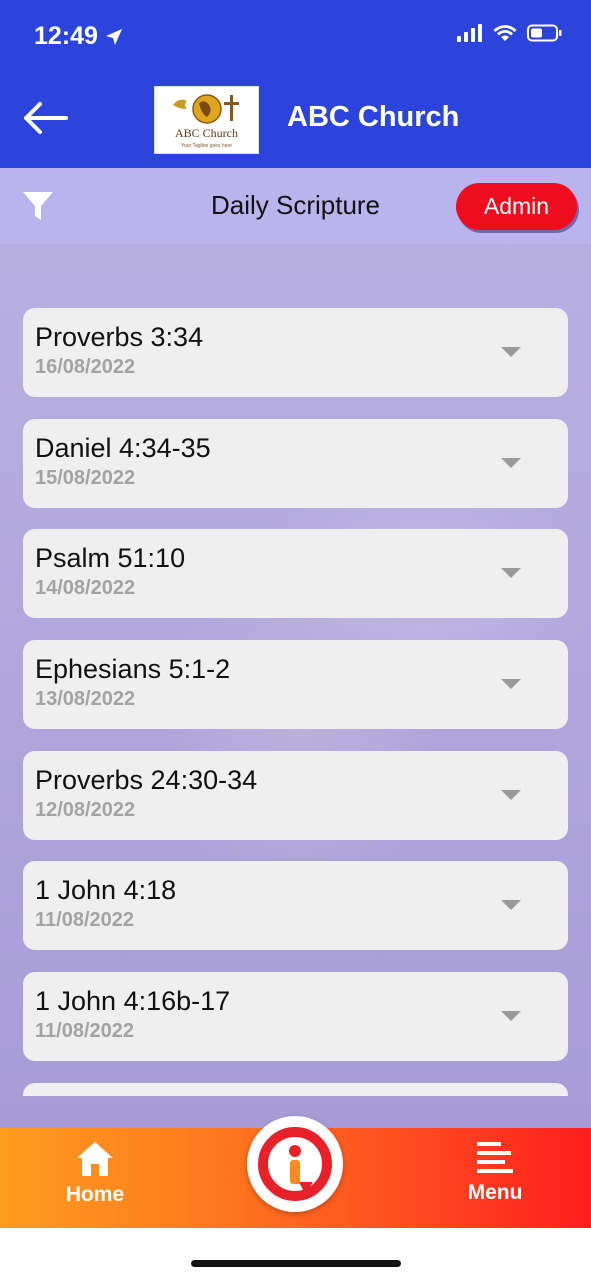 This screenshot has height=1280, width=591. I want to click on battery-icon, so click(544, 33).